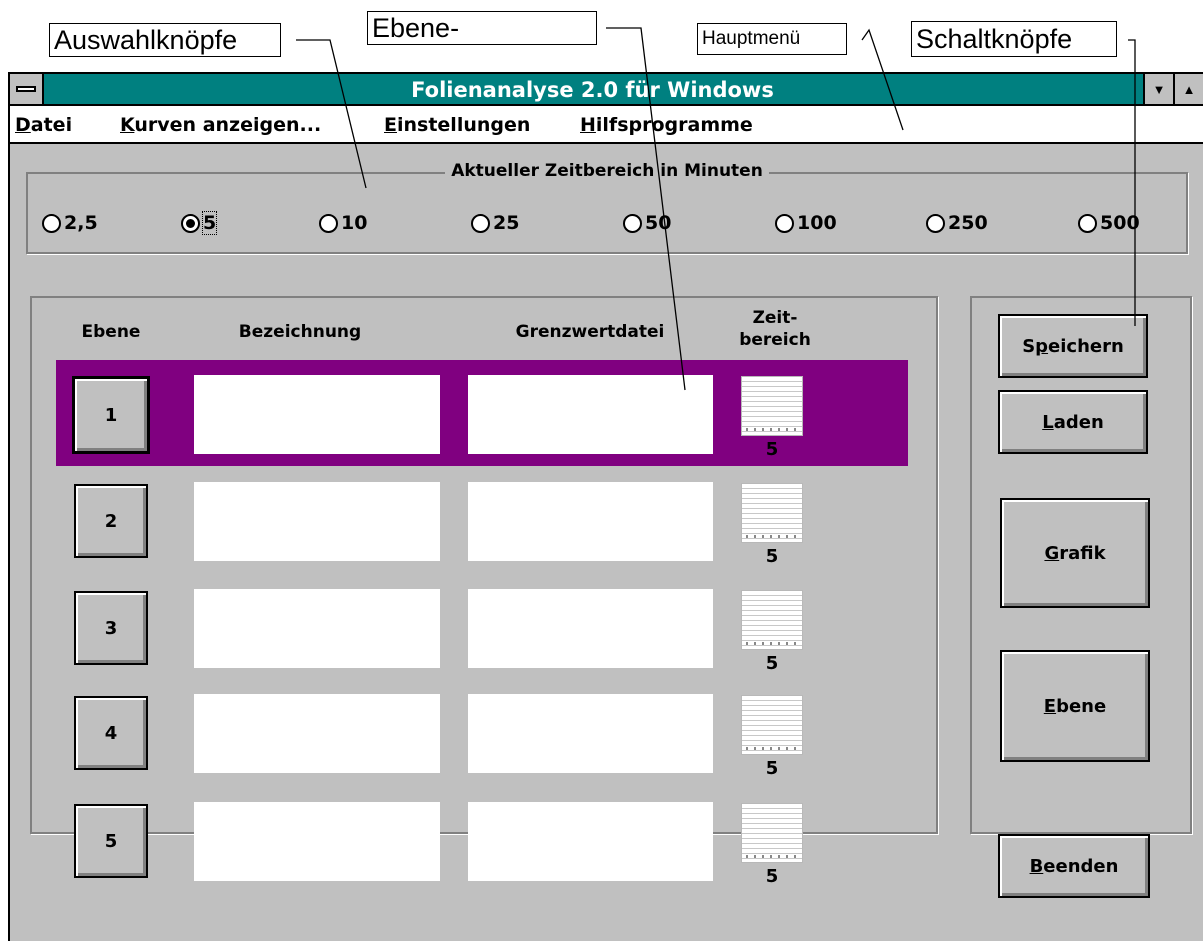 Image resolution: width=1203 pixels, height=941 pixels. I want to click on radio-label: 100, so click(817, 223).